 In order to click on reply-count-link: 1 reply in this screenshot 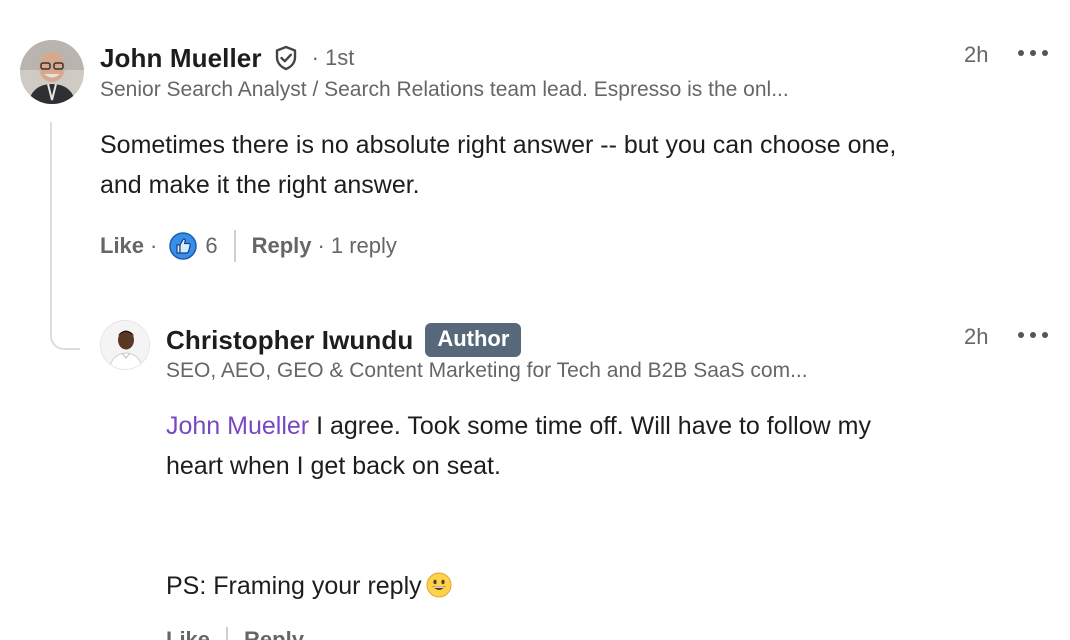, I will do `click(364, 246)`.